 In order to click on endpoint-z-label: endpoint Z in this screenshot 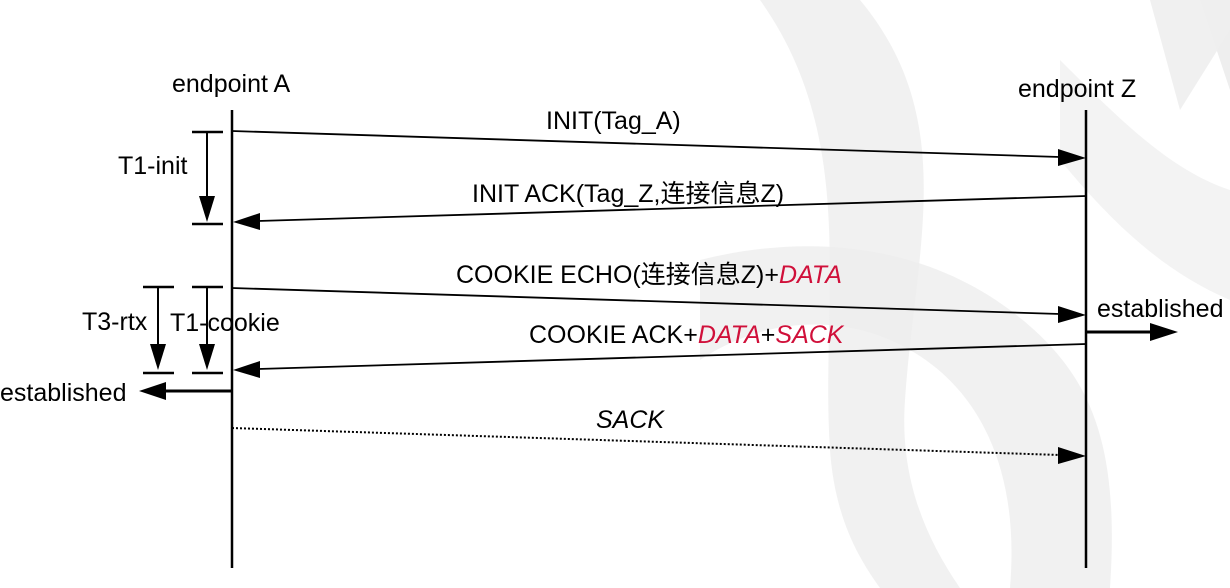, I will do `click(1077, 89)`.